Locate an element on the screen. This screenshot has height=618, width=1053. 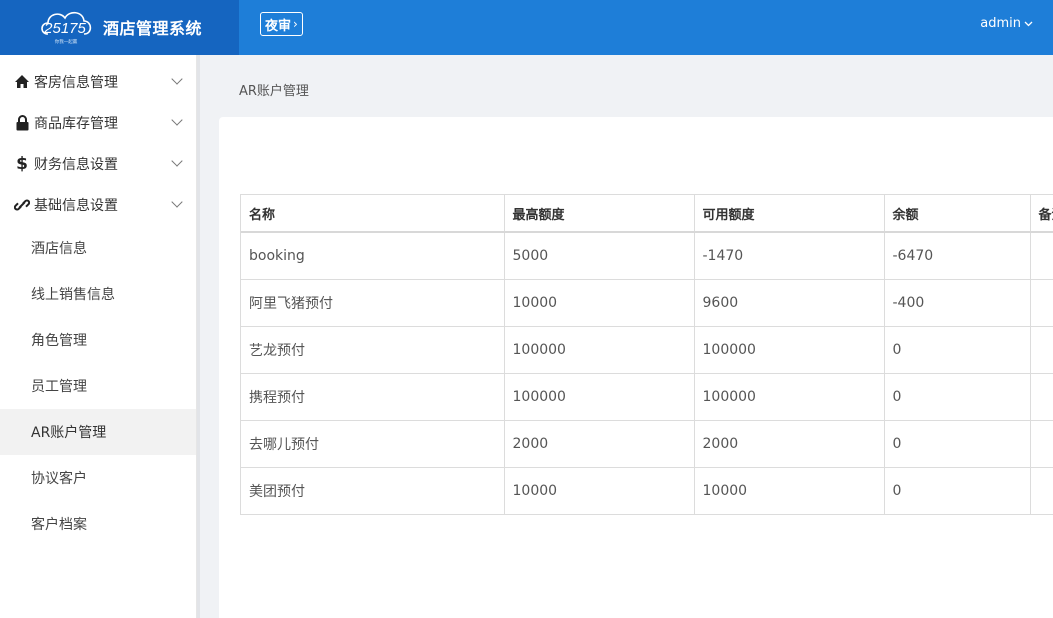
table-row: 艺龙预付 100000 100000 0 is located at coordinates (647, 350).